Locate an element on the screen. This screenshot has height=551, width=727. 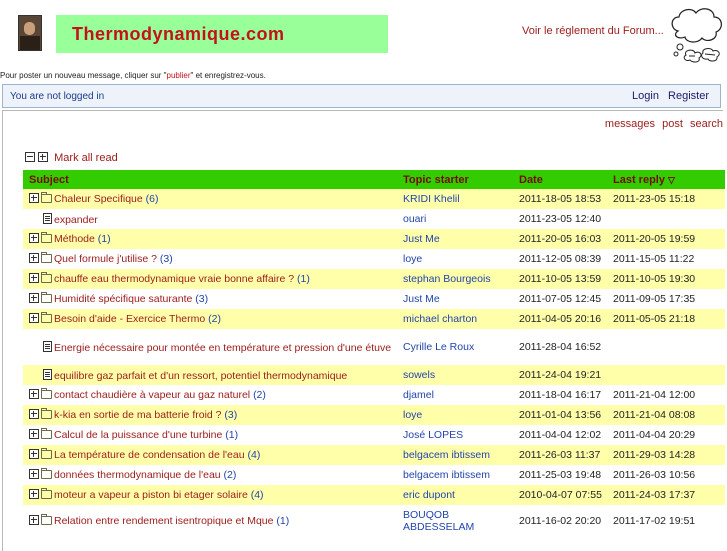
search-link: search is located at coordinates (706, 124).